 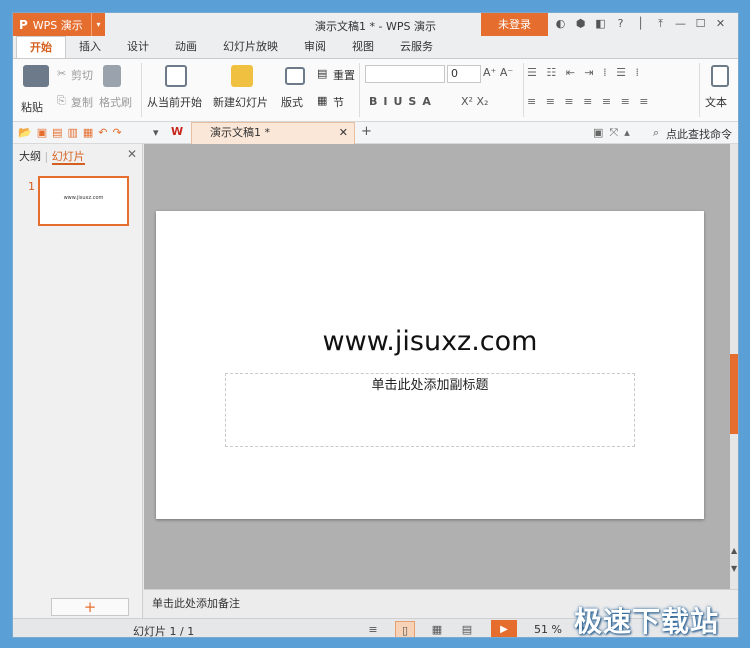 What do you see at coordinates (186, 47) in the screenshot?
I see `tab-animation: 动画` at bounding box center [186, 47].